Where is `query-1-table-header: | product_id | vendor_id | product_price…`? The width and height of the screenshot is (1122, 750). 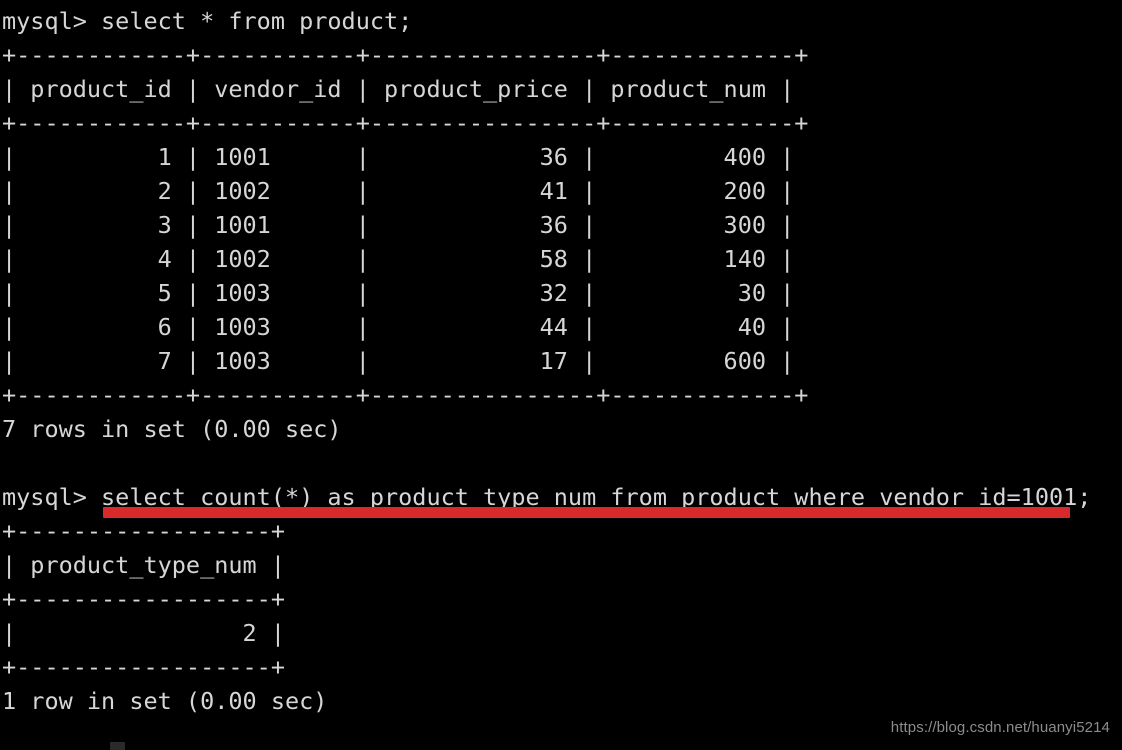 query-1-table-header: | product_id | vendor_id | product_price… is located at coordinates (398, 89).